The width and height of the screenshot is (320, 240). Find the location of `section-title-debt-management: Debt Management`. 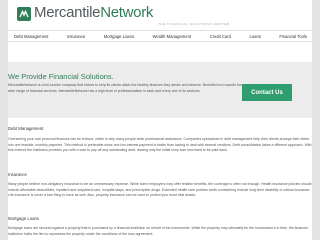

section-title-debt-management: Debt Management is located at coordinates (26, 128).